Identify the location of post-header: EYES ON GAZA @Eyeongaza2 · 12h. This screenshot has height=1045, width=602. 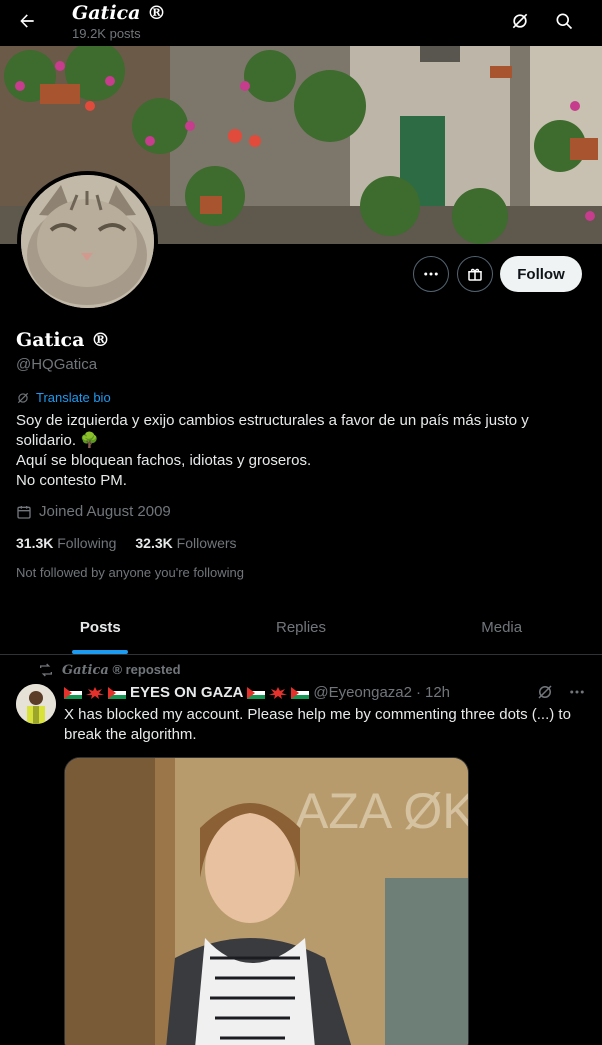
(257, 692).